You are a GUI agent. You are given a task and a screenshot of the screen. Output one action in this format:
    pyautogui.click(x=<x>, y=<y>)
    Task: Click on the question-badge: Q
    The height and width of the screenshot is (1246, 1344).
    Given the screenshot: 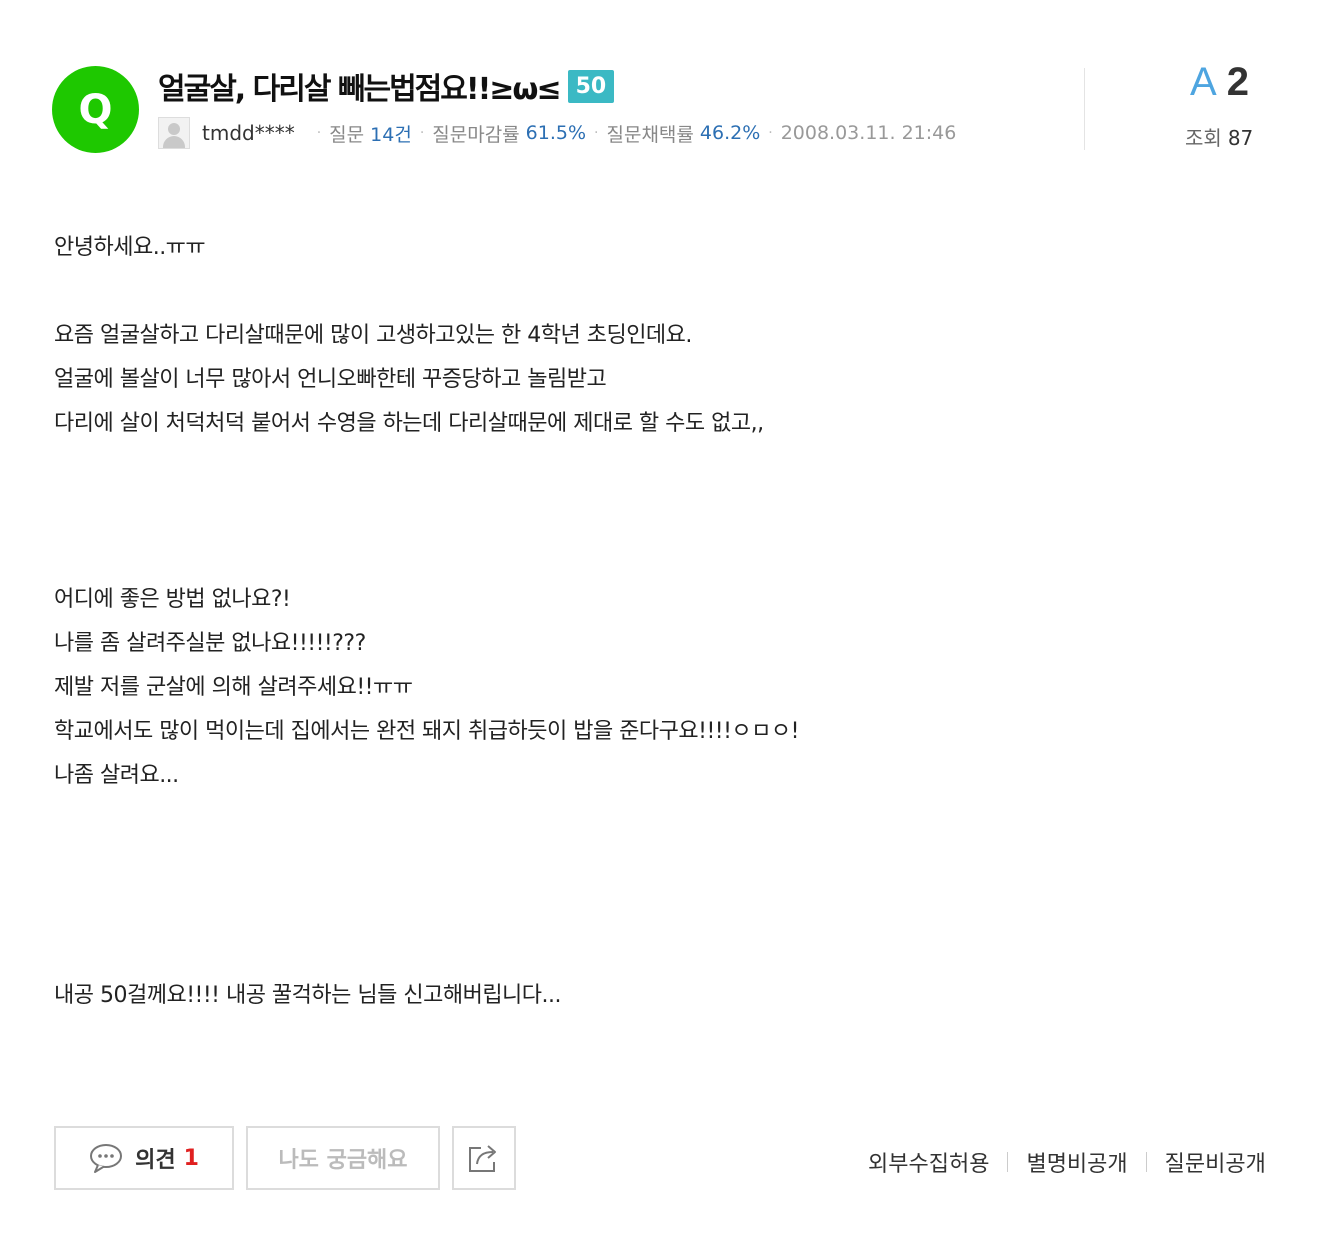 What is the action you would take?
    pyautogui.click(x=95, y=109)
    